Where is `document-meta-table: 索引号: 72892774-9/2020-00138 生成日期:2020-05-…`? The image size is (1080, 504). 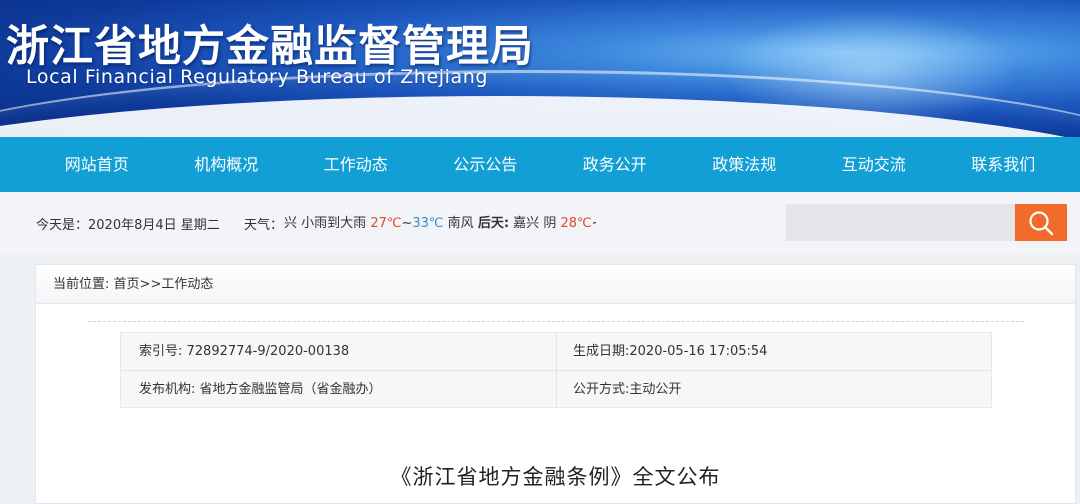
document-meta-table: 索引号: 72892774-9/2020-00138 生成日期:2020-05-… is located at coordinates (556, 370).